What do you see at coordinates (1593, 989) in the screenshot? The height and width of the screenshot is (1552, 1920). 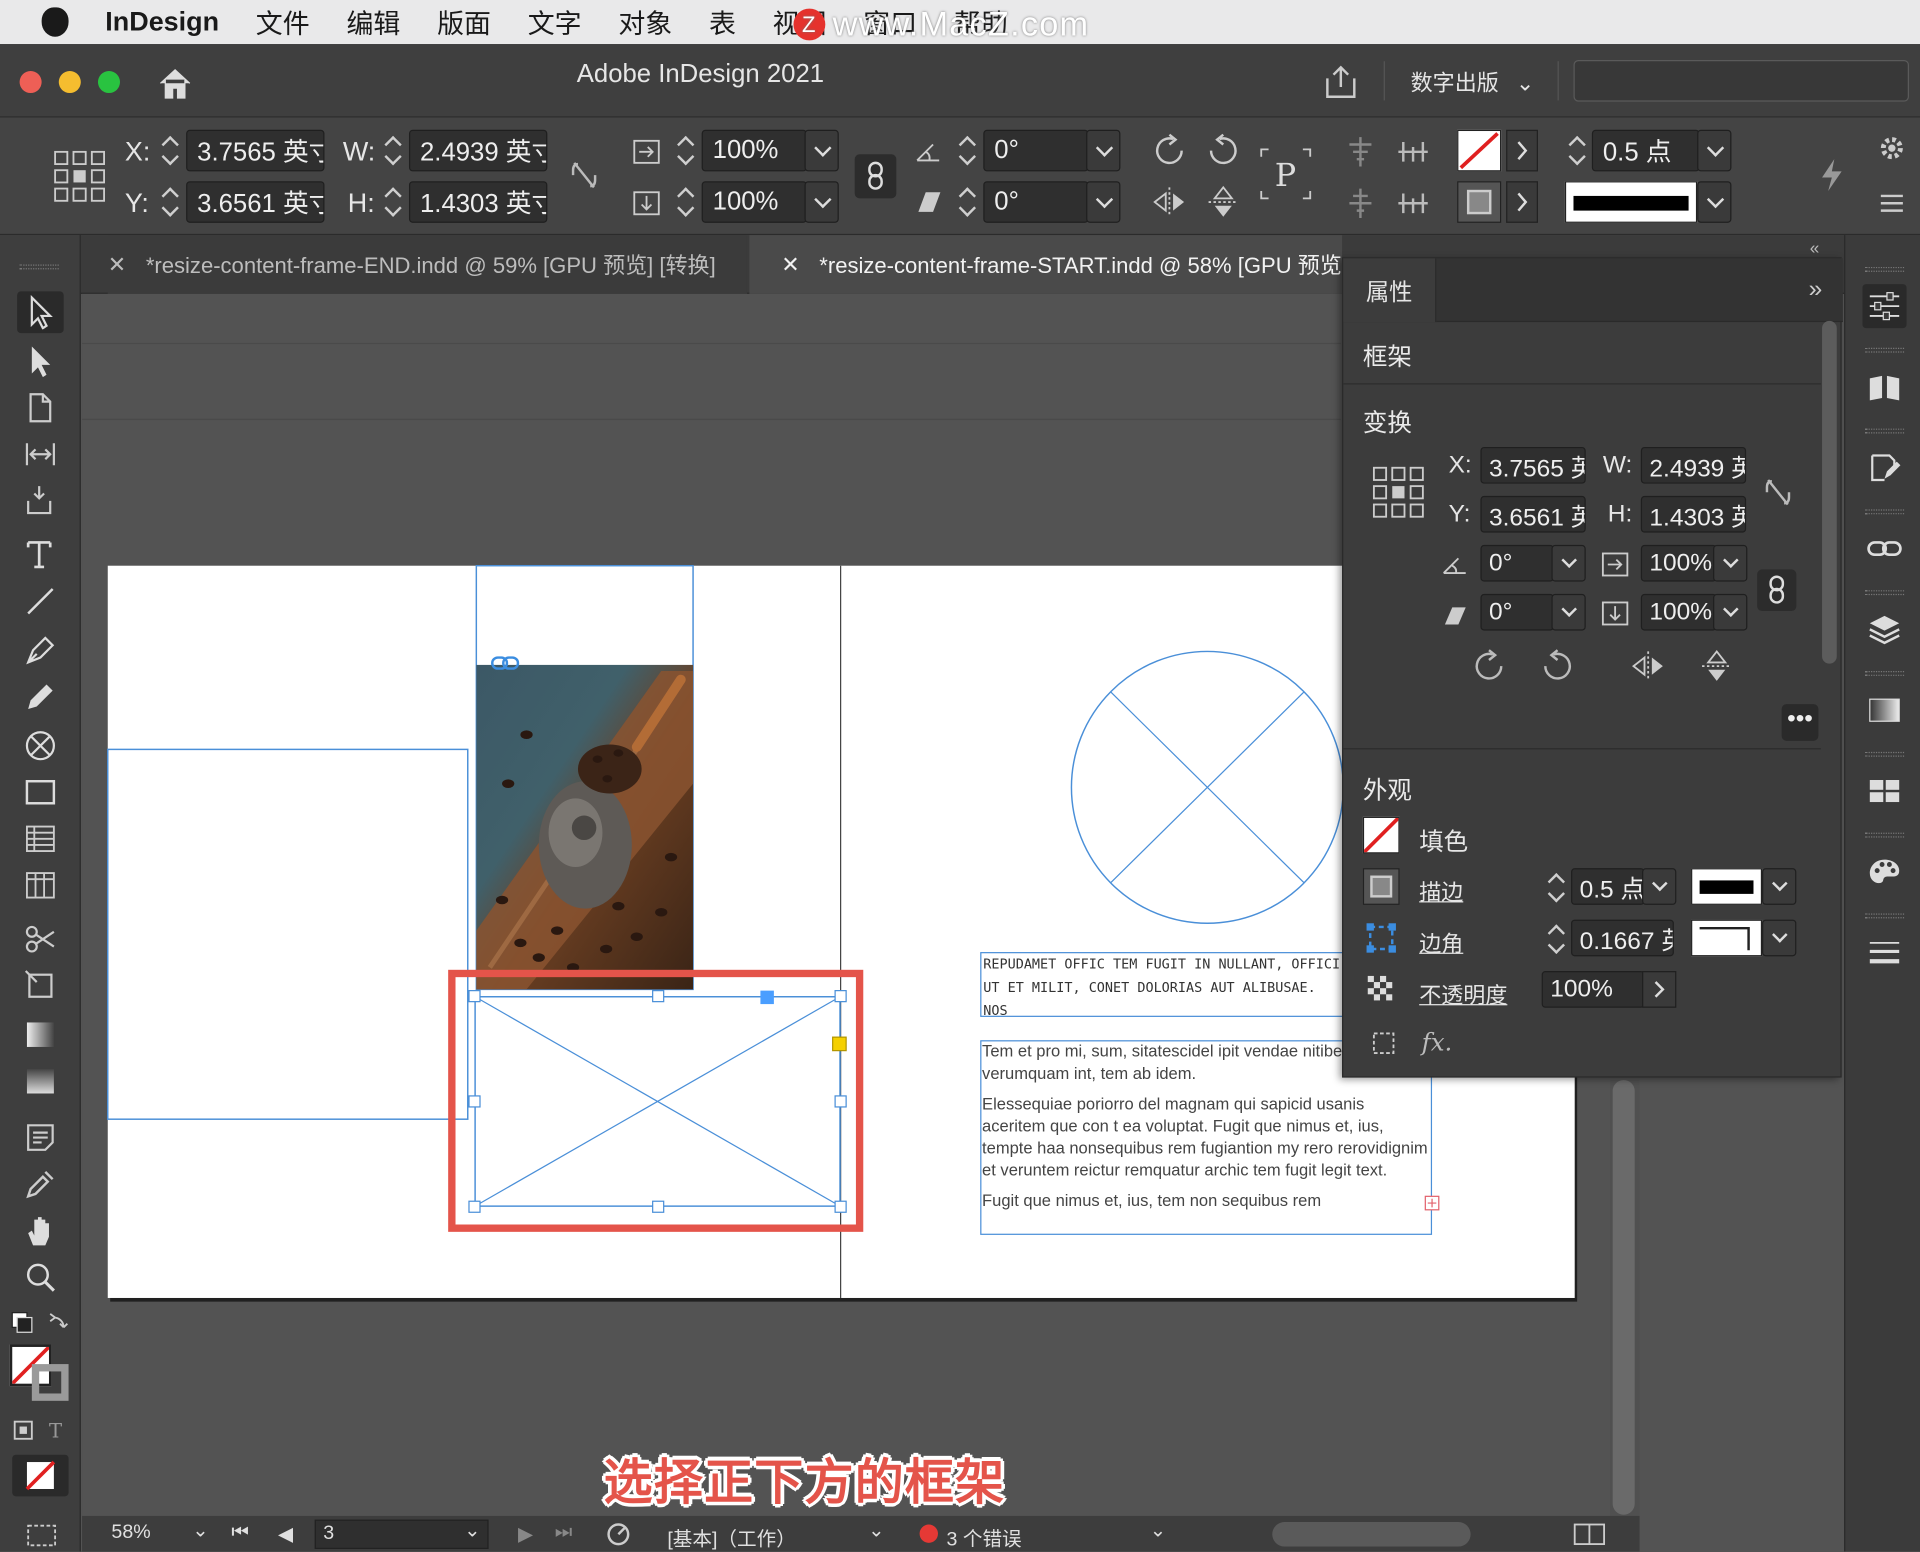 I see `panel-opacity-field: 100%` at bounding box center [1593, 989].